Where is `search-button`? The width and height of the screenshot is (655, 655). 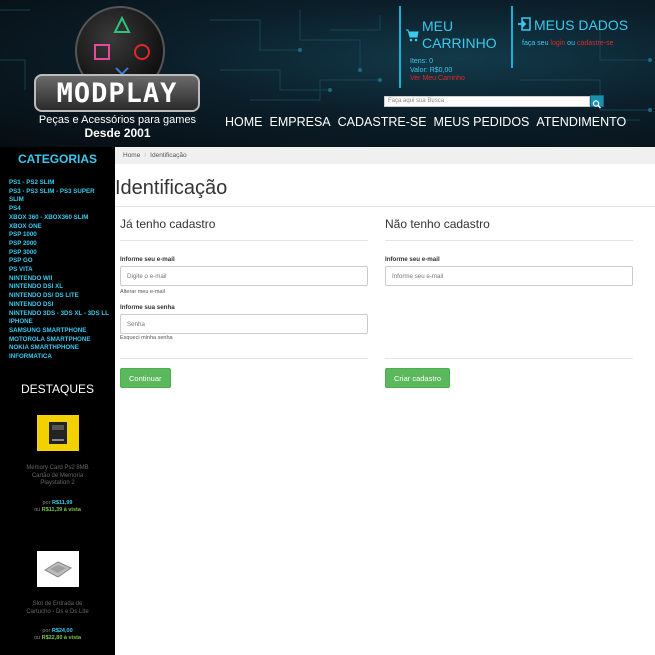
search-button is located at coordinates (597, 102).